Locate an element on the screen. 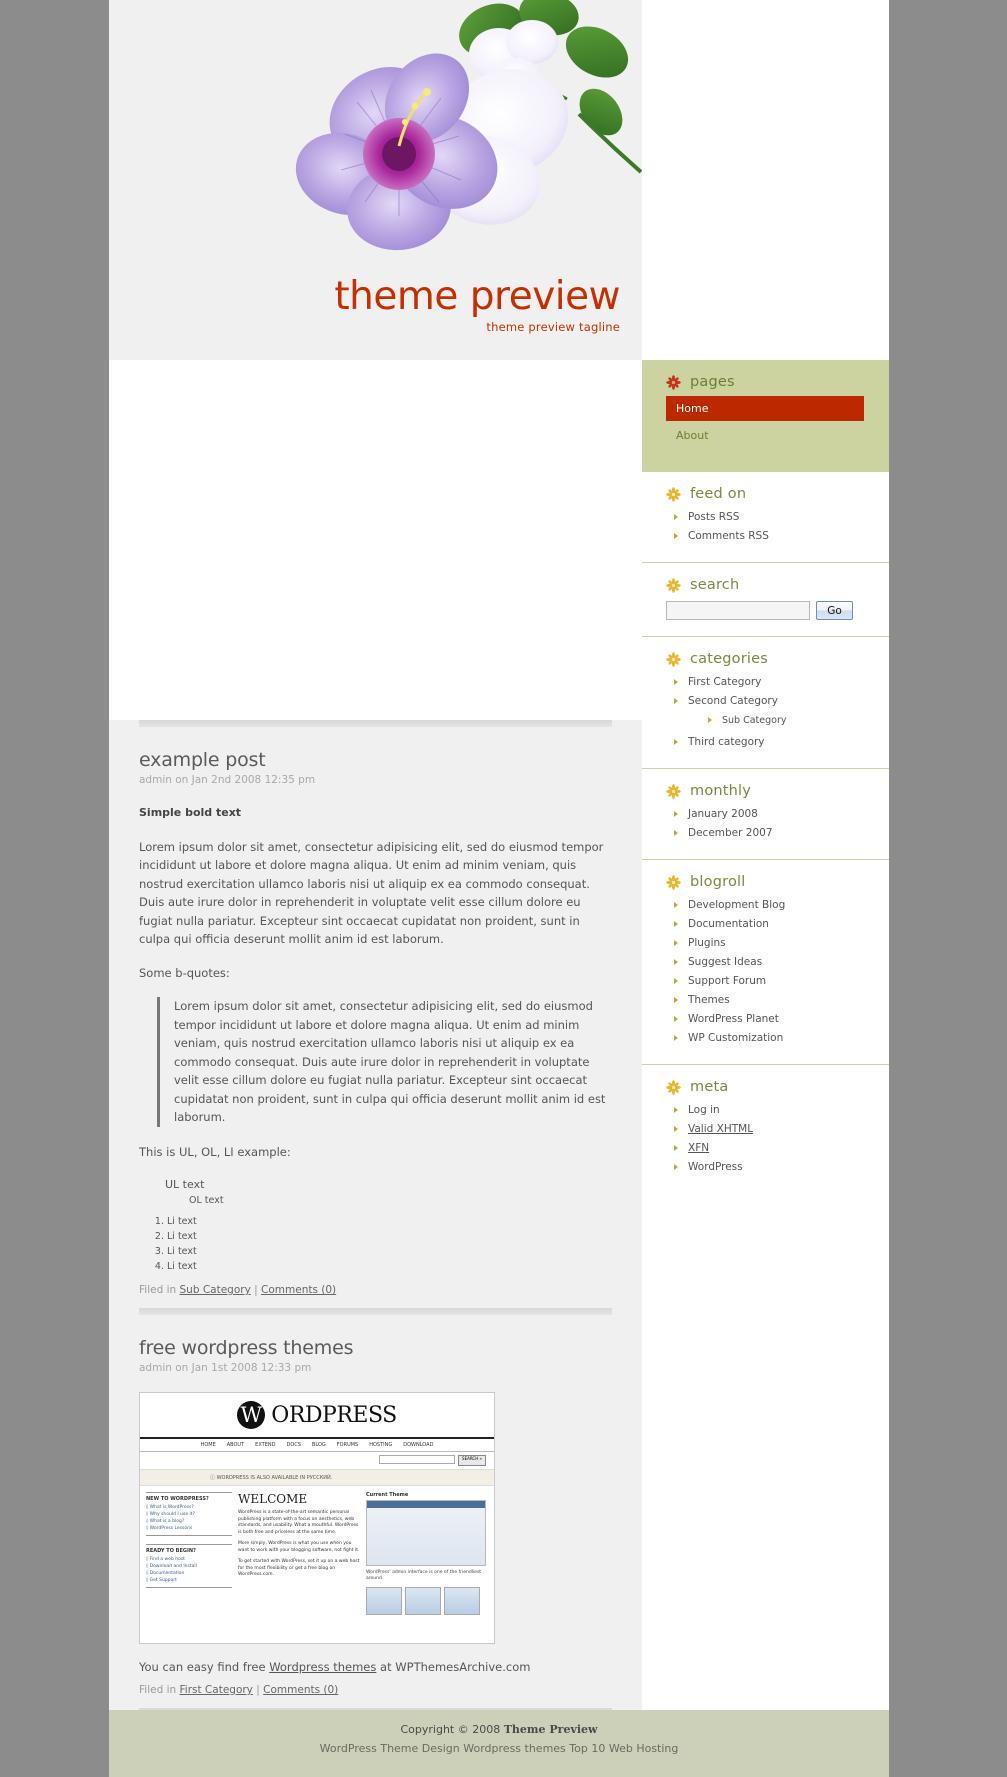 This screenshot has width=1007, height=1777. list-item: First Category is located at coordinates (780, 682).